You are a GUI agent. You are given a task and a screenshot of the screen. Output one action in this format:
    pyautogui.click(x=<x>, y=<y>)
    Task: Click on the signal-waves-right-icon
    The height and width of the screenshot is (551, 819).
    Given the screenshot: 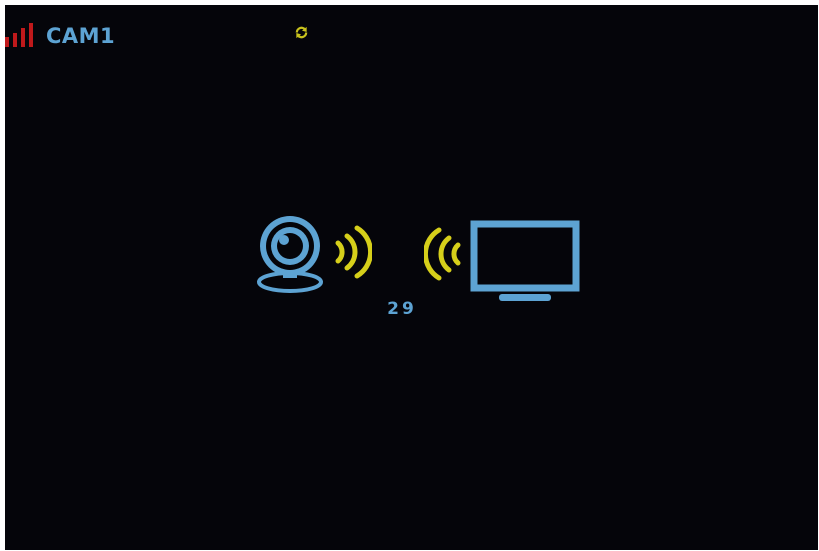 What is the action you would take?
    pyautogui.click(x=353, y=252)
    